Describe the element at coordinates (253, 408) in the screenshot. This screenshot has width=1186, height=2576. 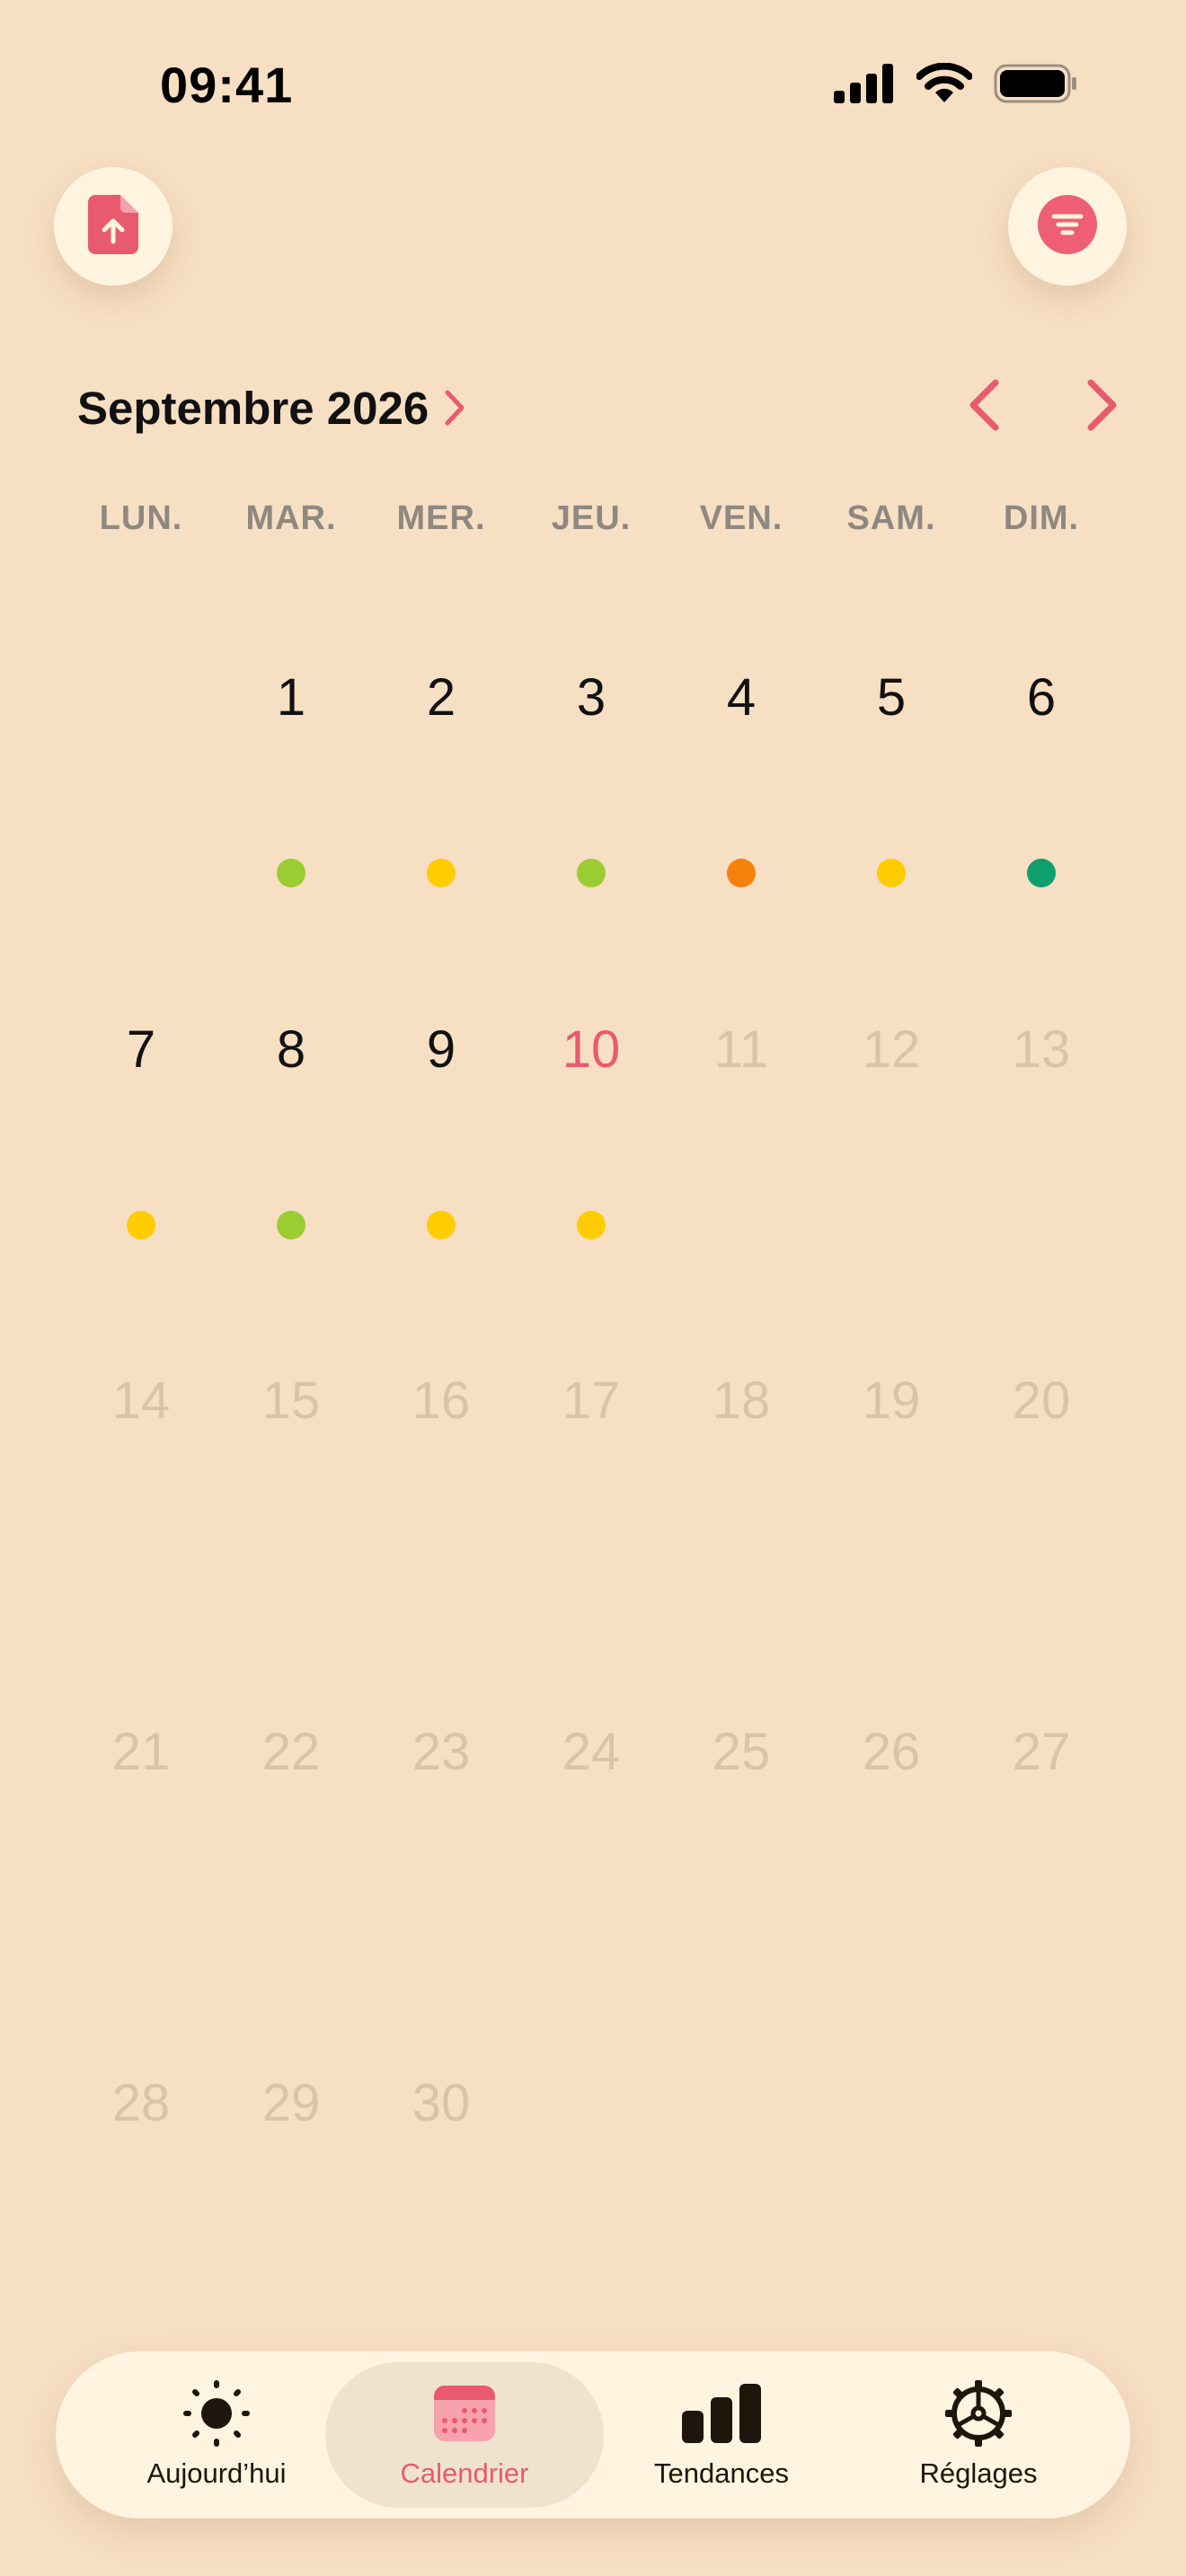
I see `month-title: Septembre 2026` at that location.